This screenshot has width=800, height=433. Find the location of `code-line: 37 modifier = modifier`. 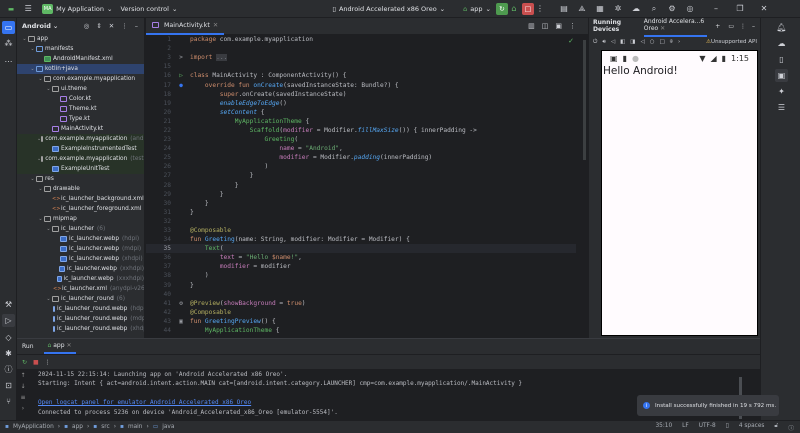

code-line: 37 modifier = modifier is located at coordinates (361, 266).